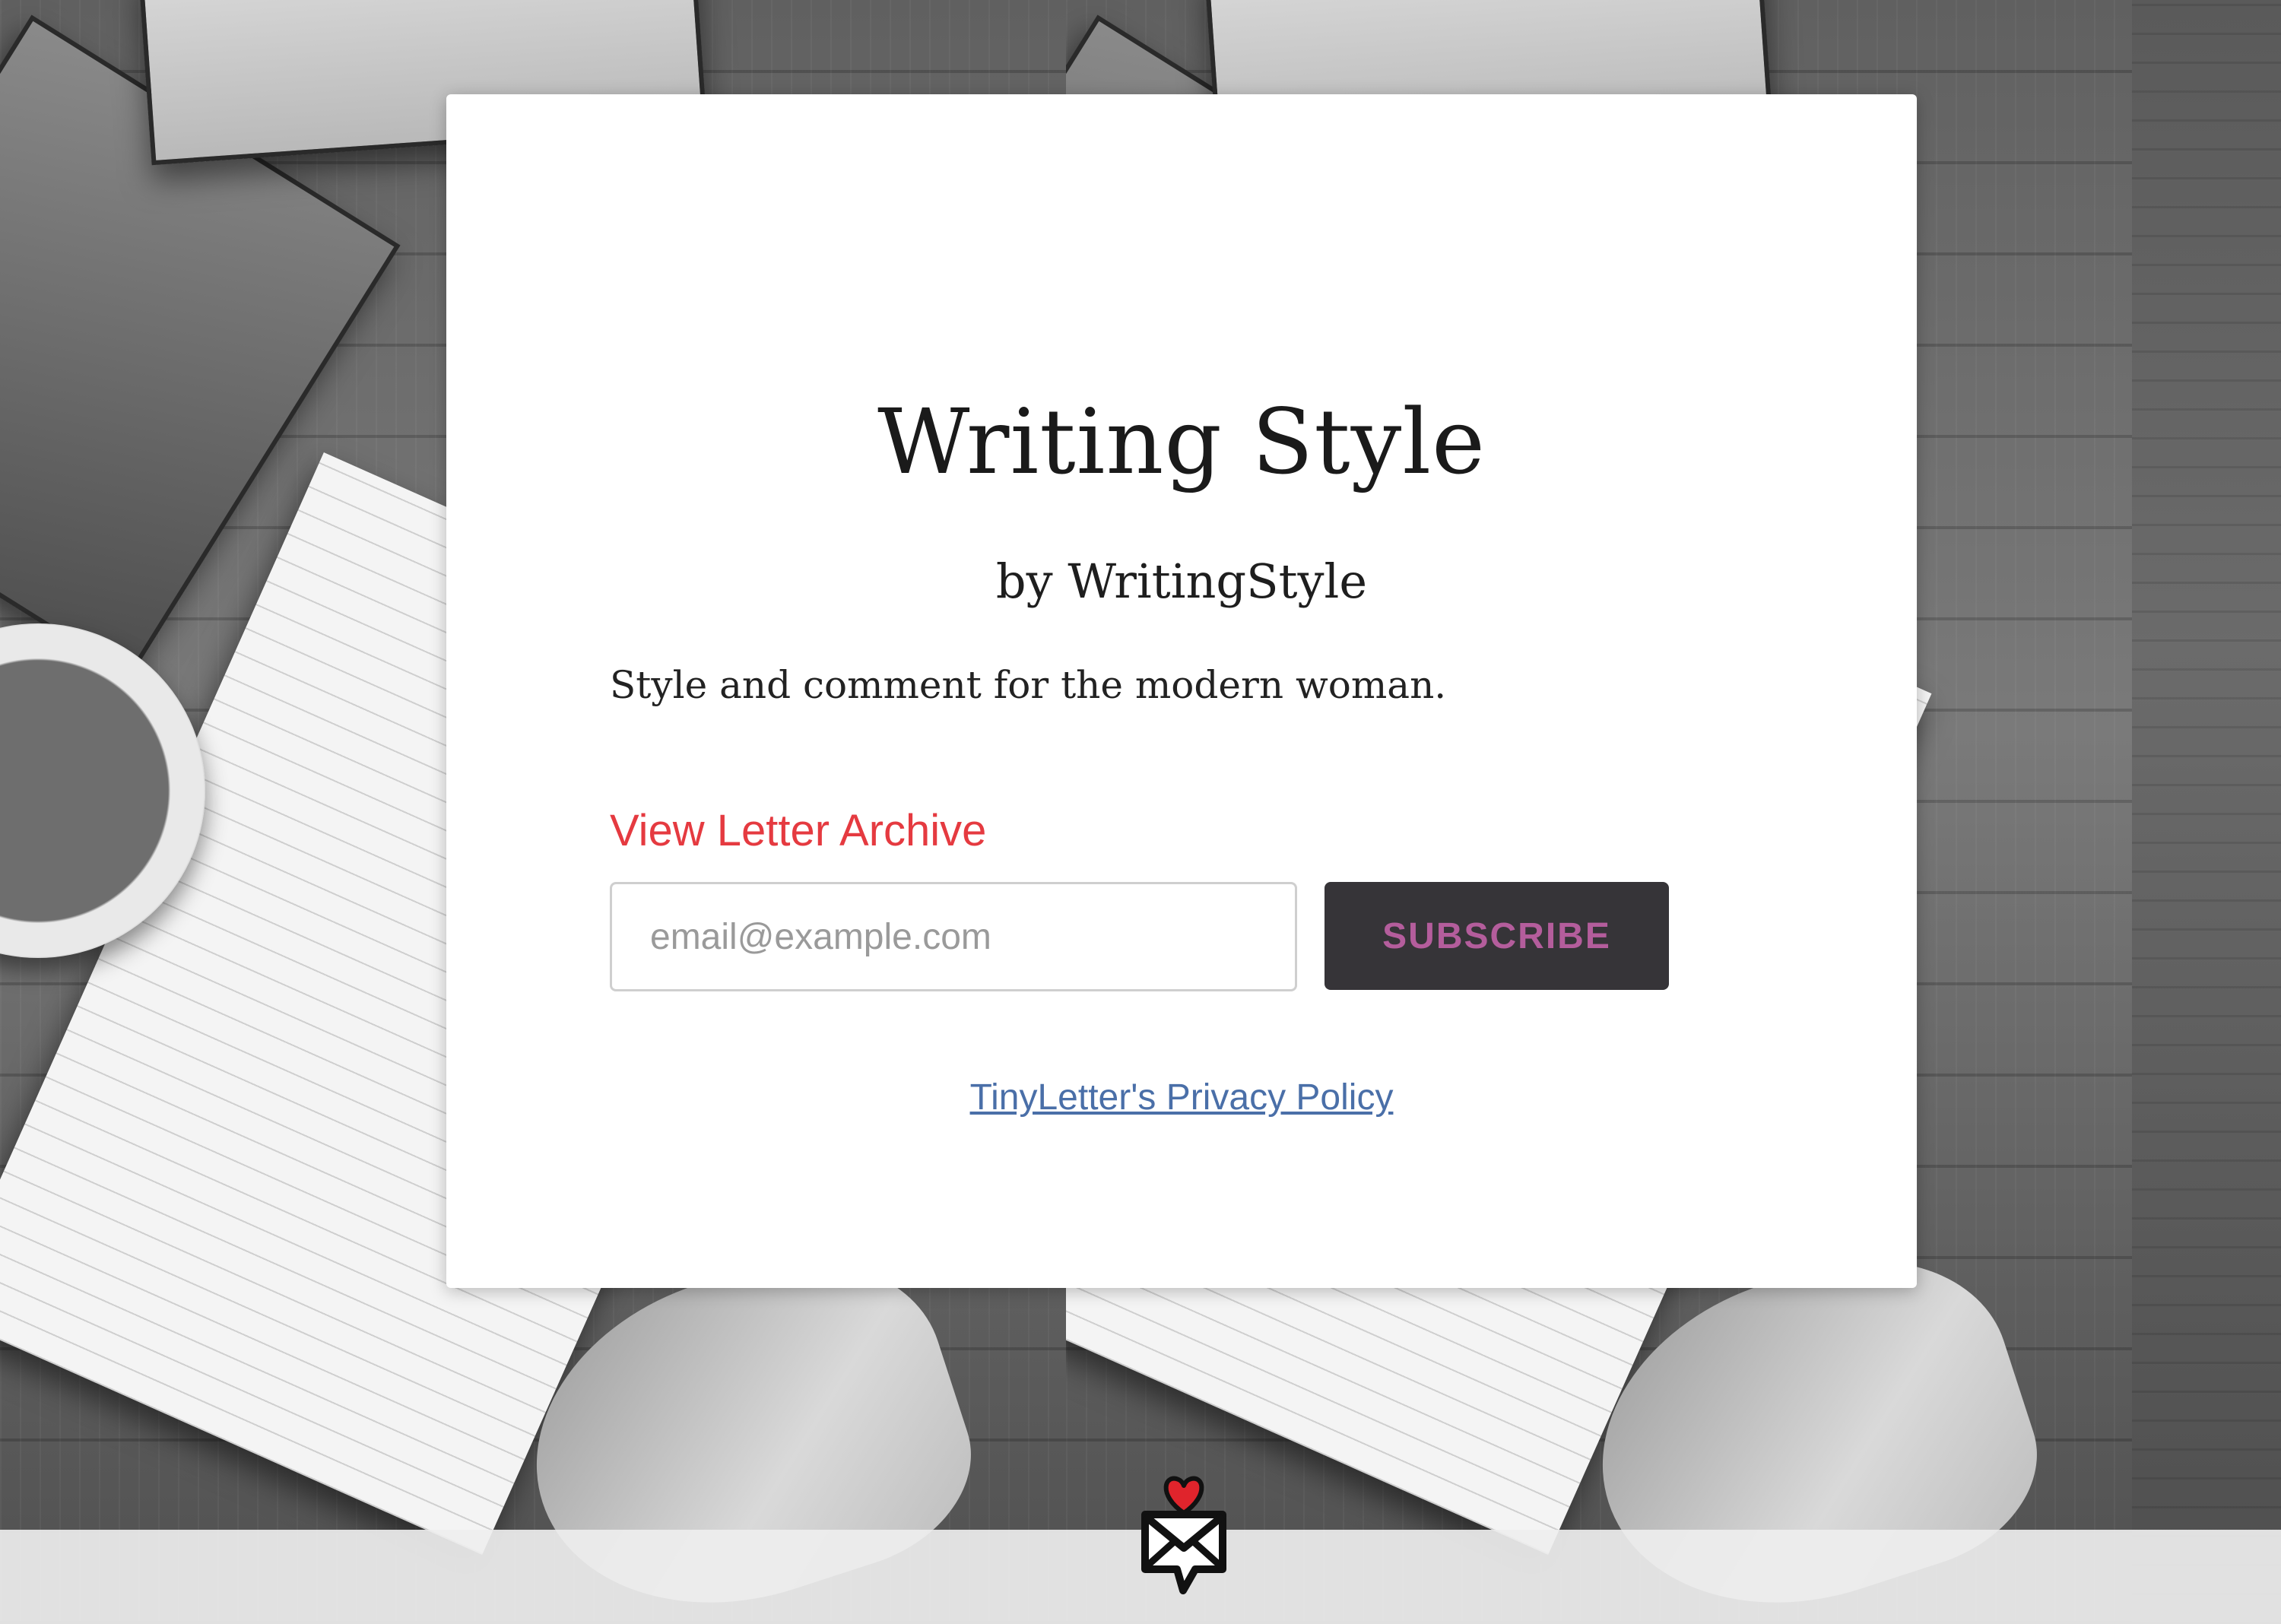 The width and height of the screenshot is (2281, 1624). I want to click on view-archive-link: View Letter Archive, so click(798, 831).